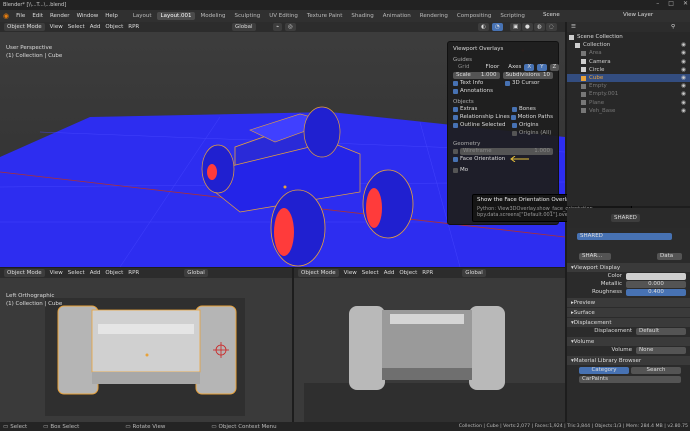 This screenshot has height=431, width=690. What do you see at coordinates (455, 125) in the screenshot?
I see `outline-selected-checkbox` at bounding box center [455, 125].